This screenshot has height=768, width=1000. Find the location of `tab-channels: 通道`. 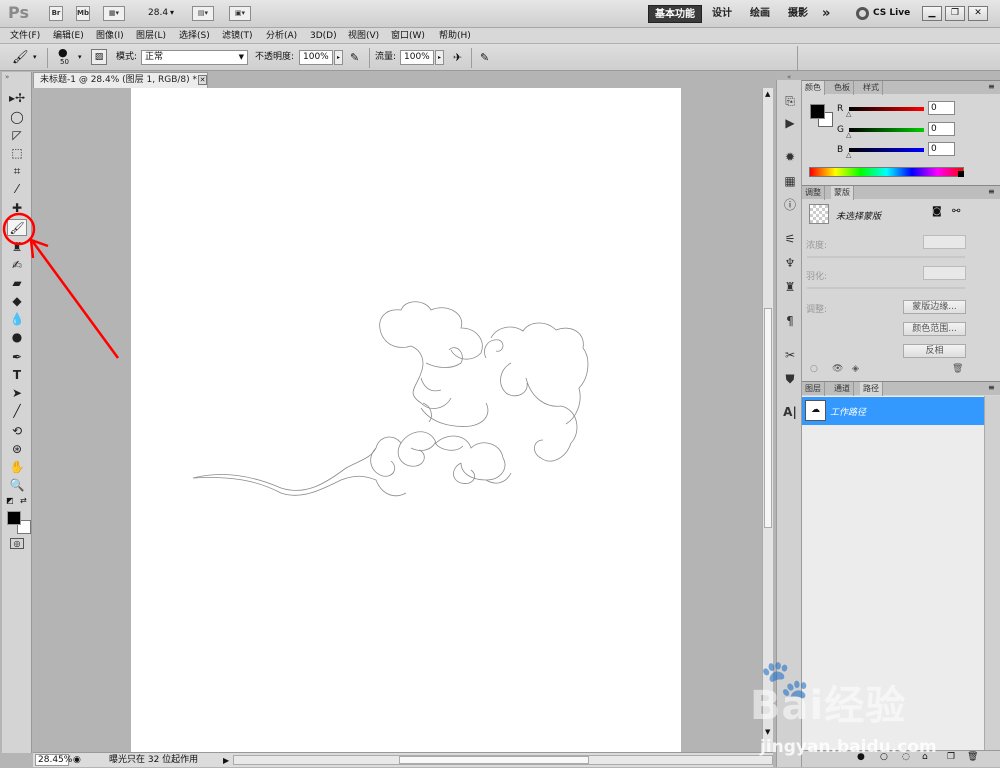

tab-channels: 通道 is located at coordinates (842, 389).